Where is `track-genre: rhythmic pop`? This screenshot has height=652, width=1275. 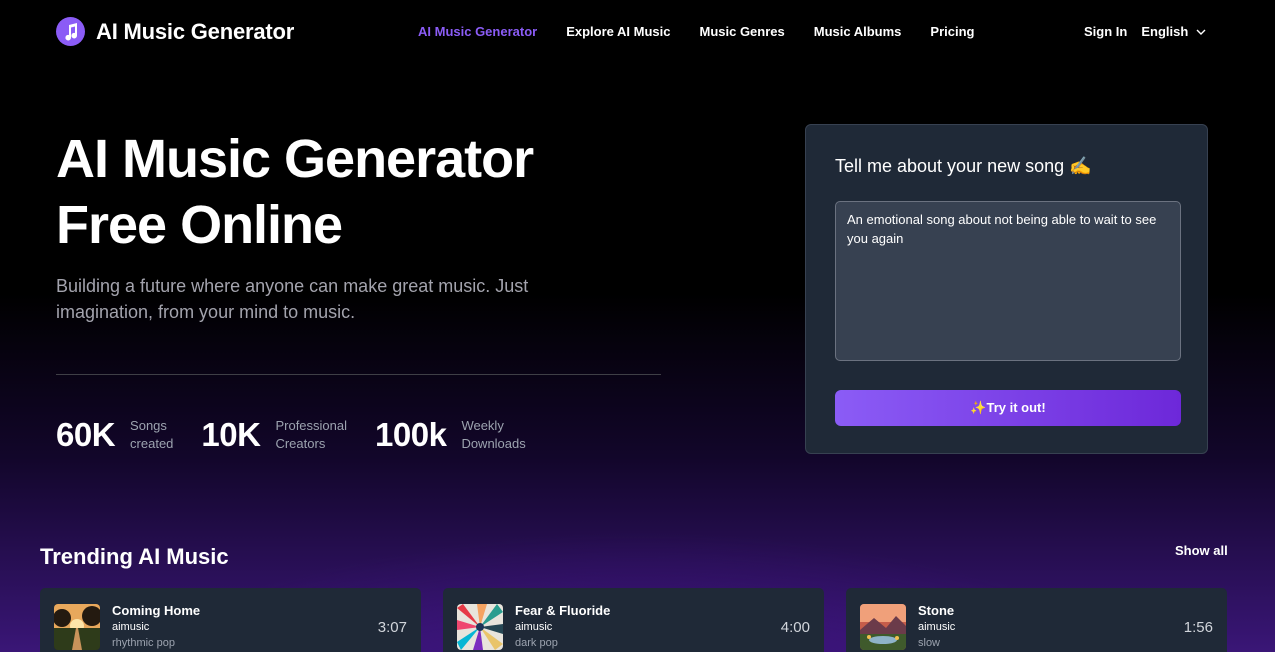
track-genre: rhythmic pop is located at coordinates (143, 643).